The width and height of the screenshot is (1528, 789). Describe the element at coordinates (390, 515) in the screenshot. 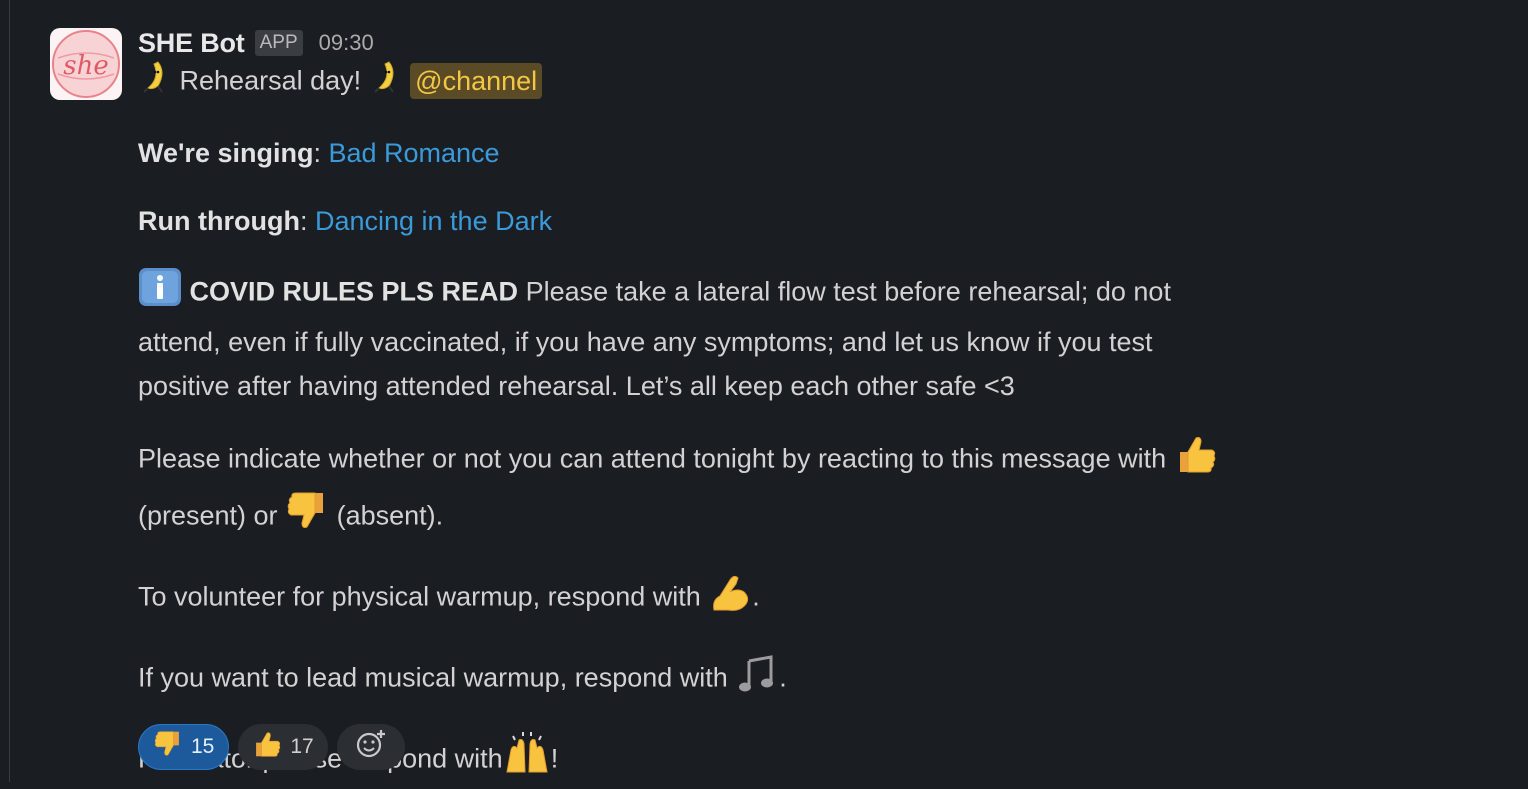

I see `attend-absent: (absent).` at that location.